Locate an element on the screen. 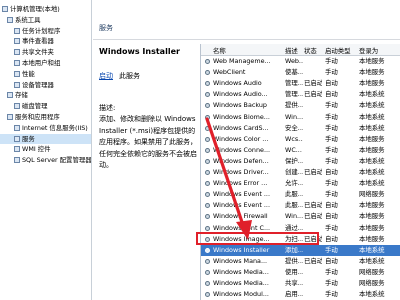 The height and width of the screenshot is (300, 400). tree-item: 性能 is located at coordinates (45, 74).